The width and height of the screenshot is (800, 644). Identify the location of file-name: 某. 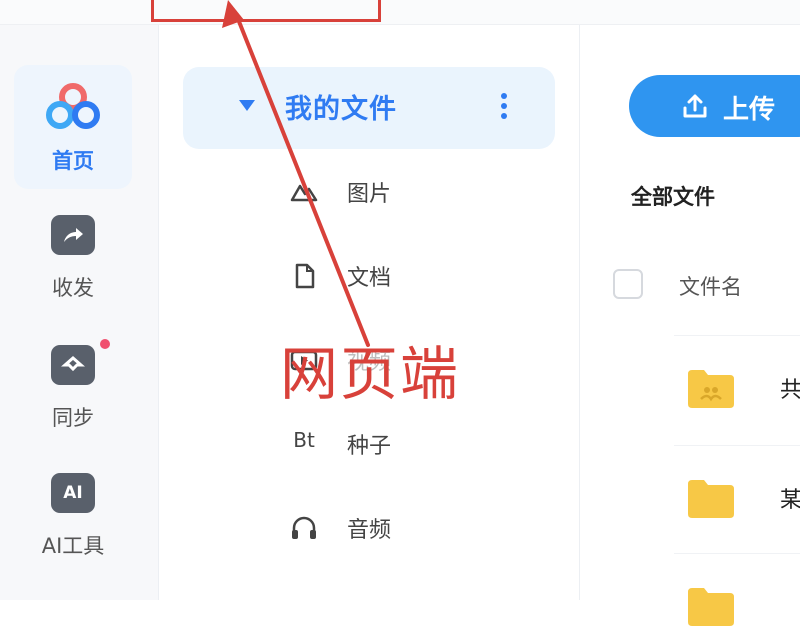
(790, 500).